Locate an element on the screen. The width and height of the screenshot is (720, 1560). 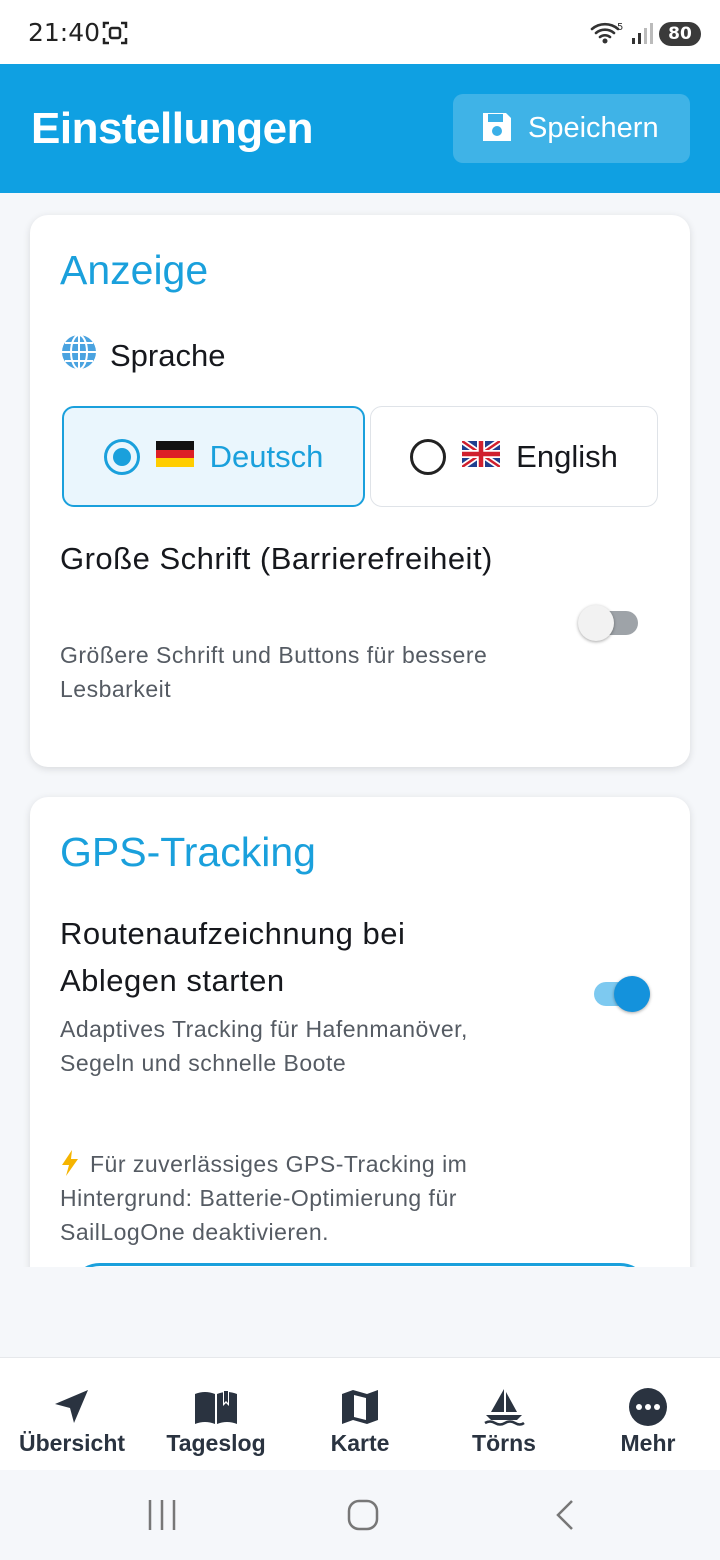
route-recording-toggle is located at coordinates (623, 994).